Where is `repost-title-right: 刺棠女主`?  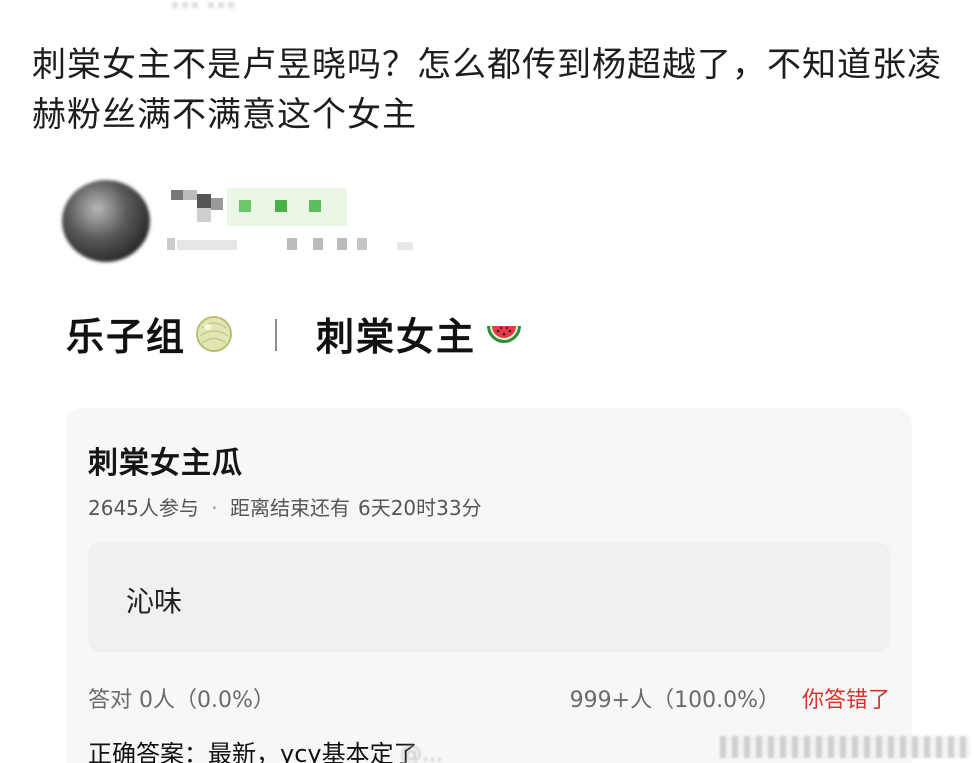 repost-title-right: 刺棠女主 is located at coordinates (396, 337).